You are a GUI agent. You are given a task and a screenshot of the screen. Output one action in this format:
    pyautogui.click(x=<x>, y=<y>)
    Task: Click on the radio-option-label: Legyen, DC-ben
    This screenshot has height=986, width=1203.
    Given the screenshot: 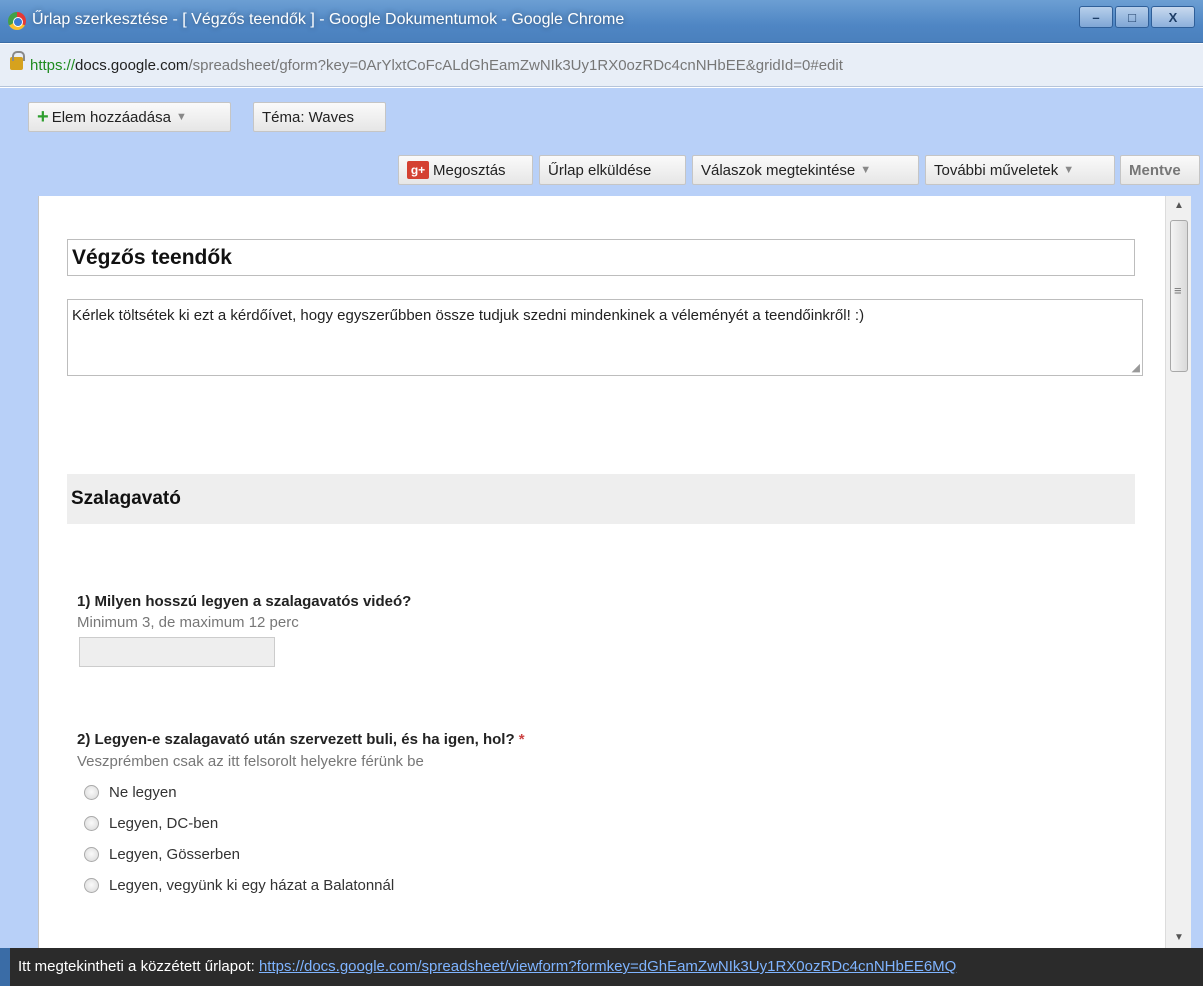 What is the action you would take?
    pyautogui.click(x=164, y=823)
    